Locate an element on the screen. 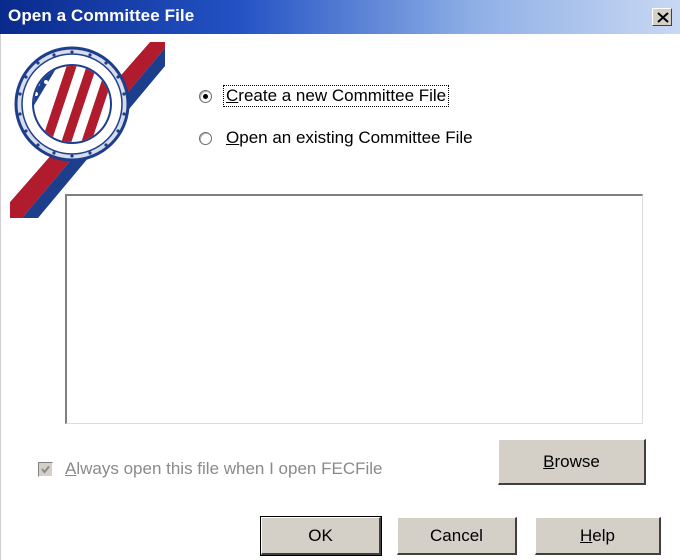 The image size is (680, 560). window-title: Open a Committee File is located at coordinates (101, 15).